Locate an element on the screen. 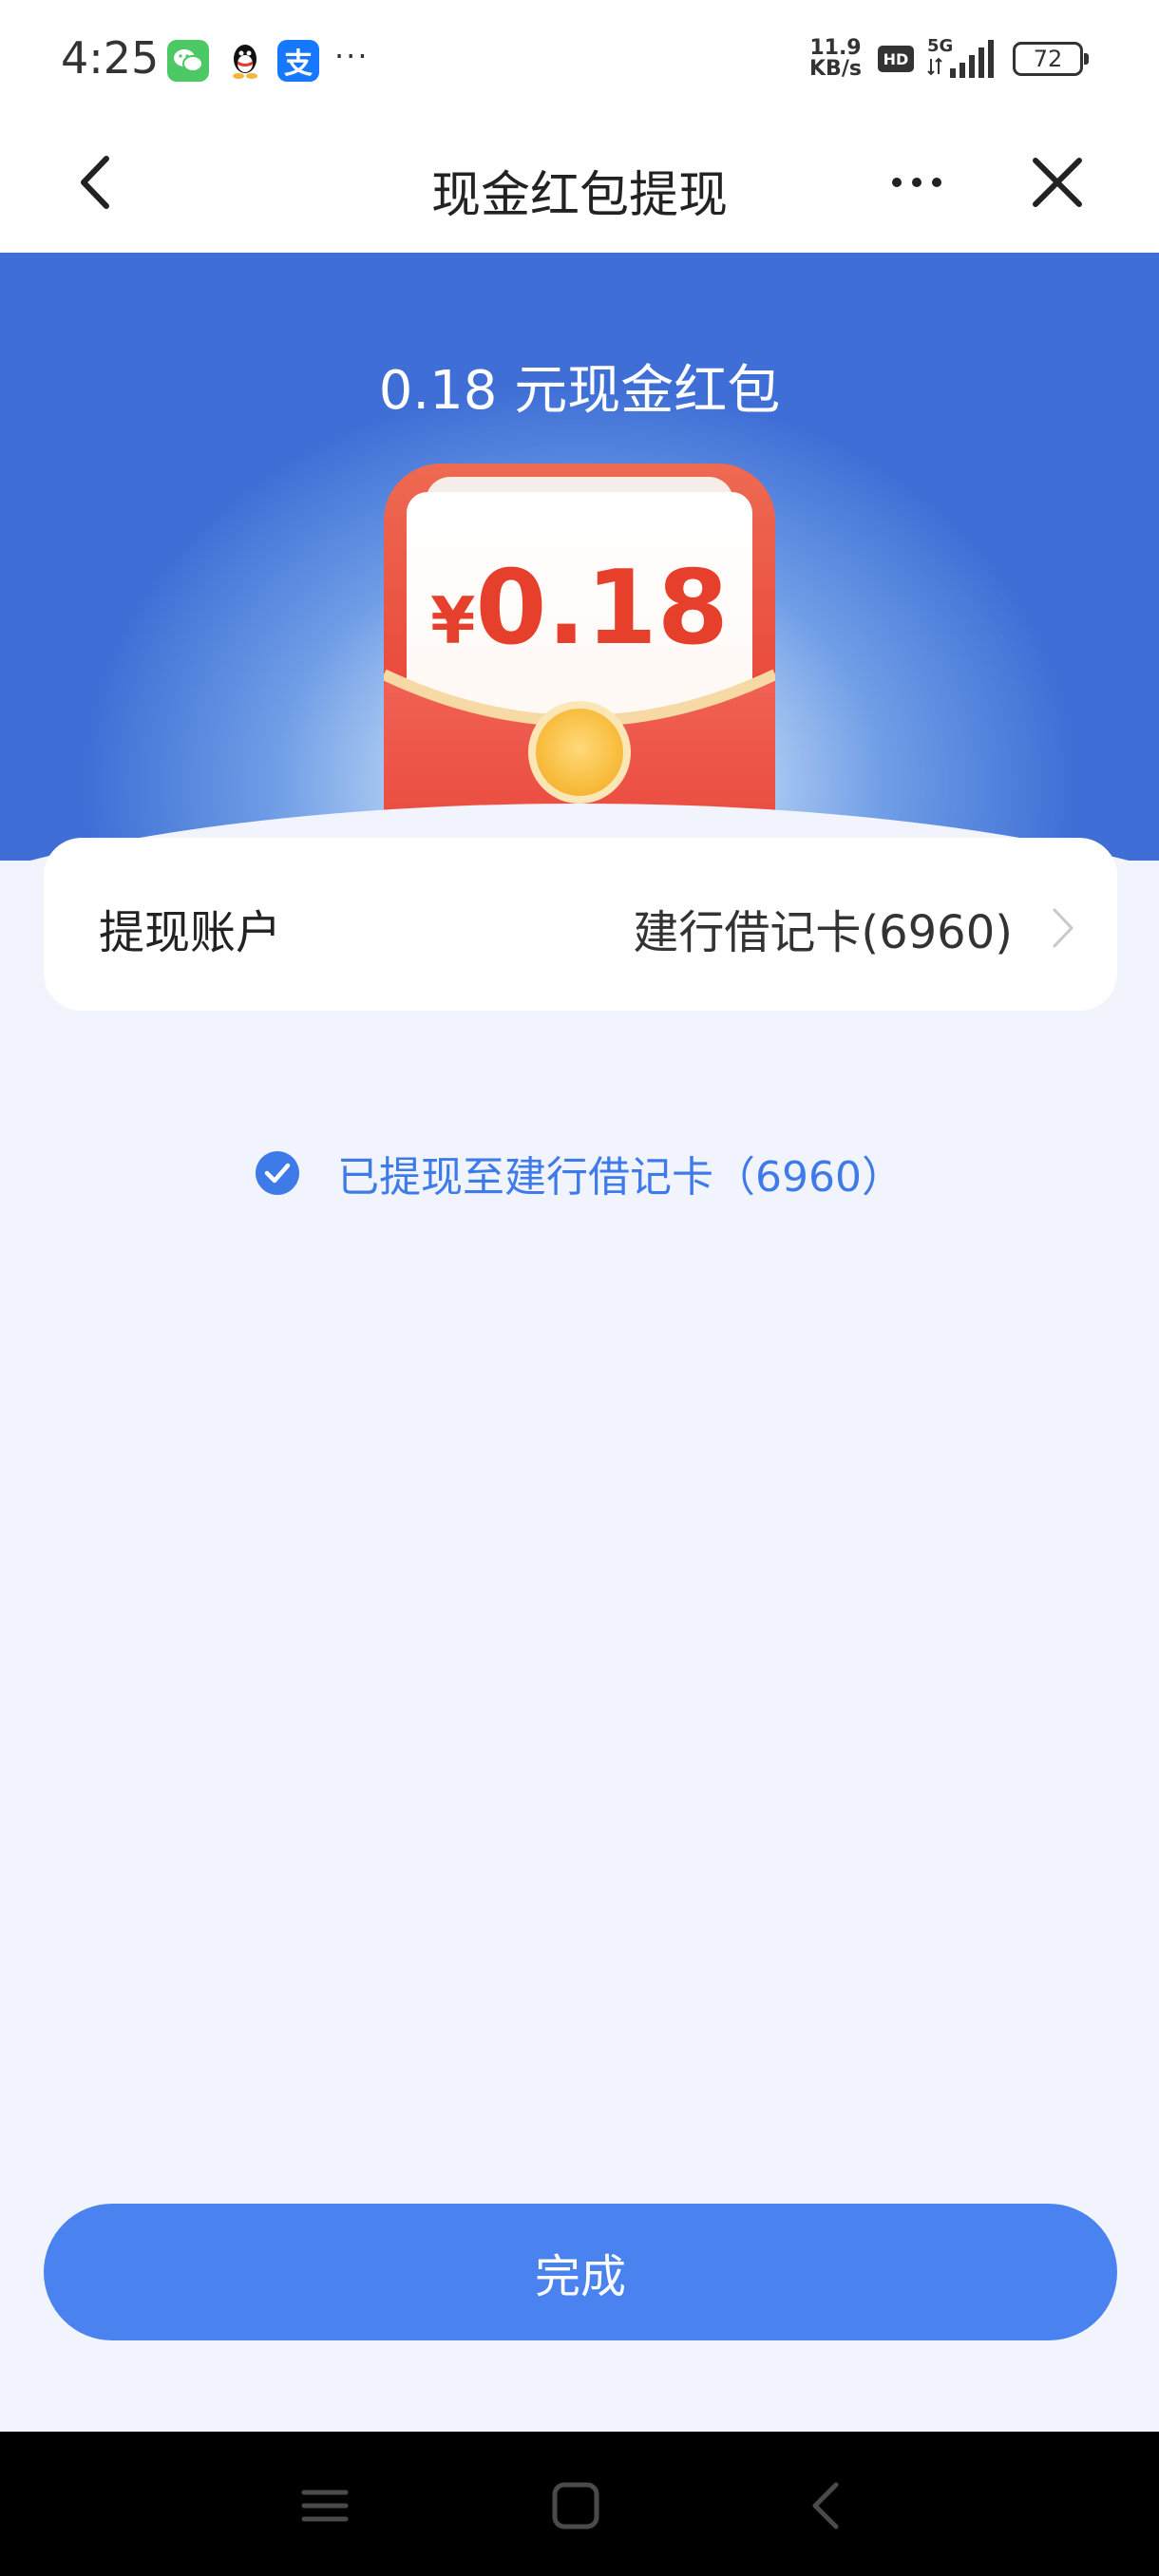 The height and width of the screenshot is (2576, 1159). result-text: 已提现至建行借记卡（6960） is located at coordinates (620, 1177).